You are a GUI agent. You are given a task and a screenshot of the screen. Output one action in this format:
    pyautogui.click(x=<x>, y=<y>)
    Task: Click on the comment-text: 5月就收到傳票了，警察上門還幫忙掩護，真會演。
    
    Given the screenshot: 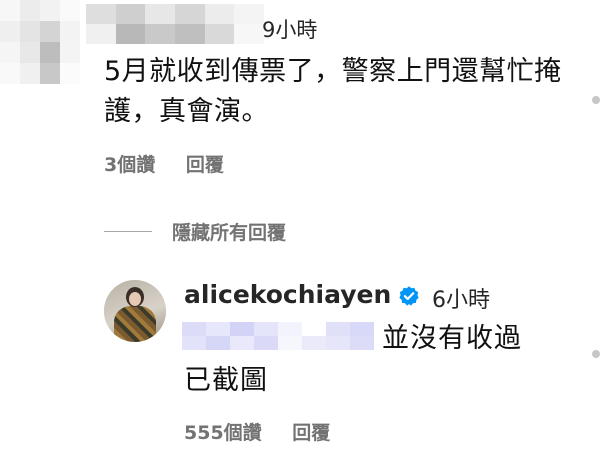 What is the action you would take?
    pyautogui.click(x=333, y=91)
    